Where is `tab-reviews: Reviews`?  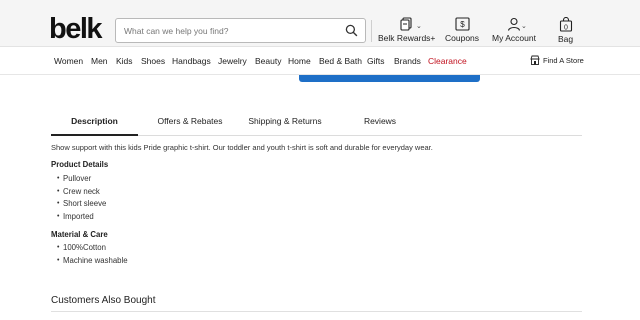 tab-reviews: Reviews is located at coordinates (380, 122).